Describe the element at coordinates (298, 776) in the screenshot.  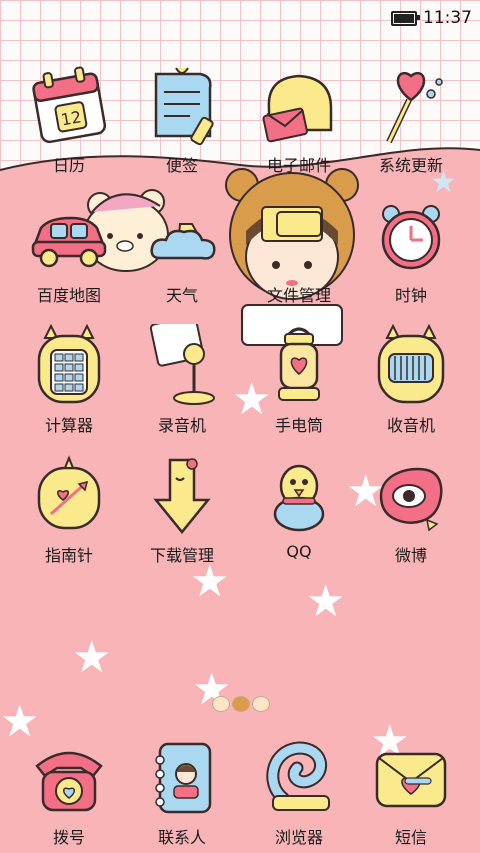
I see `browser-icon` at that location.